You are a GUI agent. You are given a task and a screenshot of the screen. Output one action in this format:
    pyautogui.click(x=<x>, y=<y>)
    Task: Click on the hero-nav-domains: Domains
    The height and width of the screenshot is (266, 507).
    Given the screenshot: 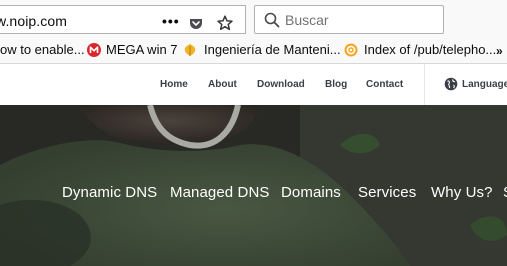 What is the action you would take?
    pyautogui.click(x=311, y=192)
    